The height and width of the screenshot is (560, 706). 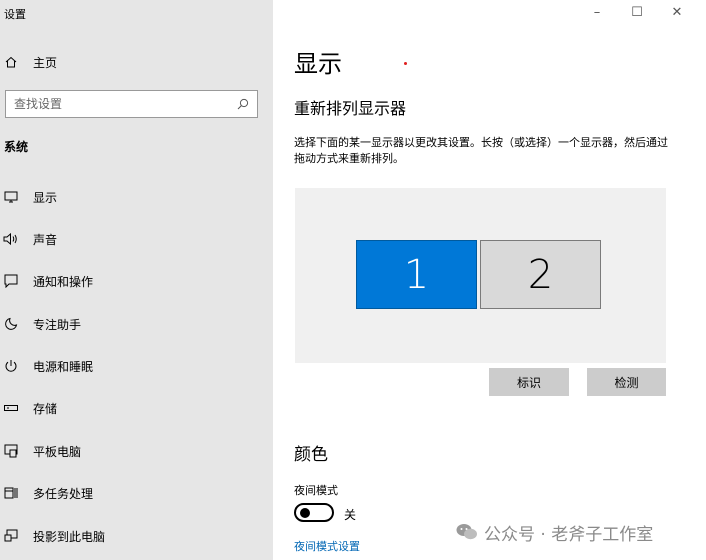 I want to click on storage-icon, so click(x=11, y=408).